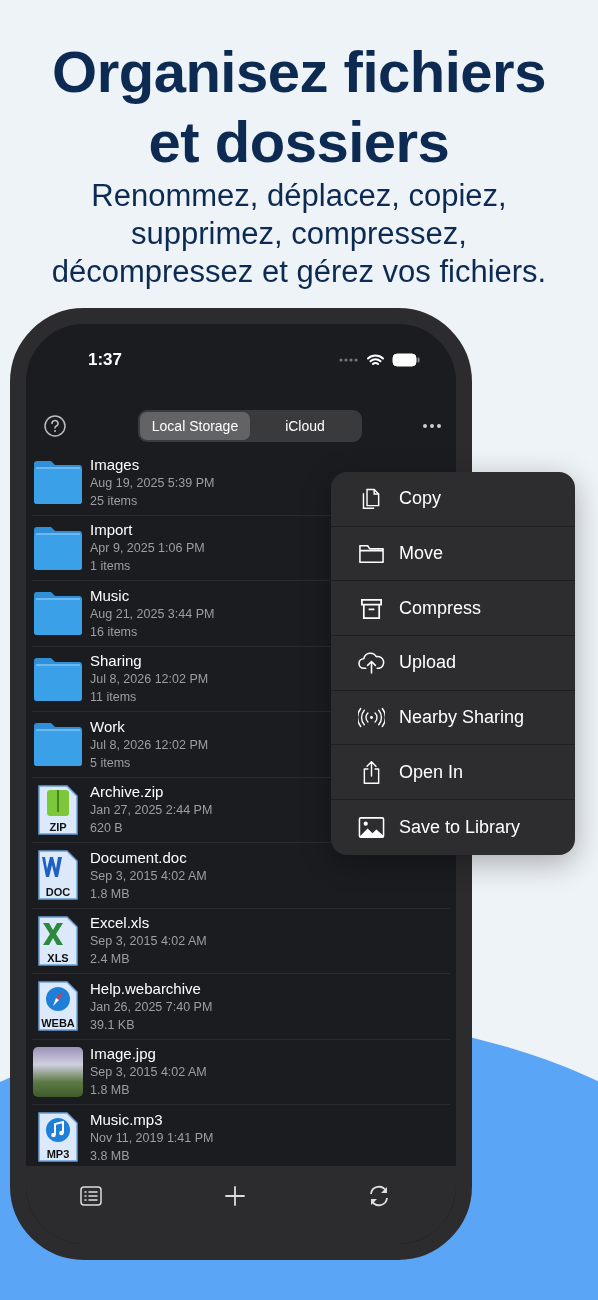  I want to click on menu-item: Copy, so click(453, 499).